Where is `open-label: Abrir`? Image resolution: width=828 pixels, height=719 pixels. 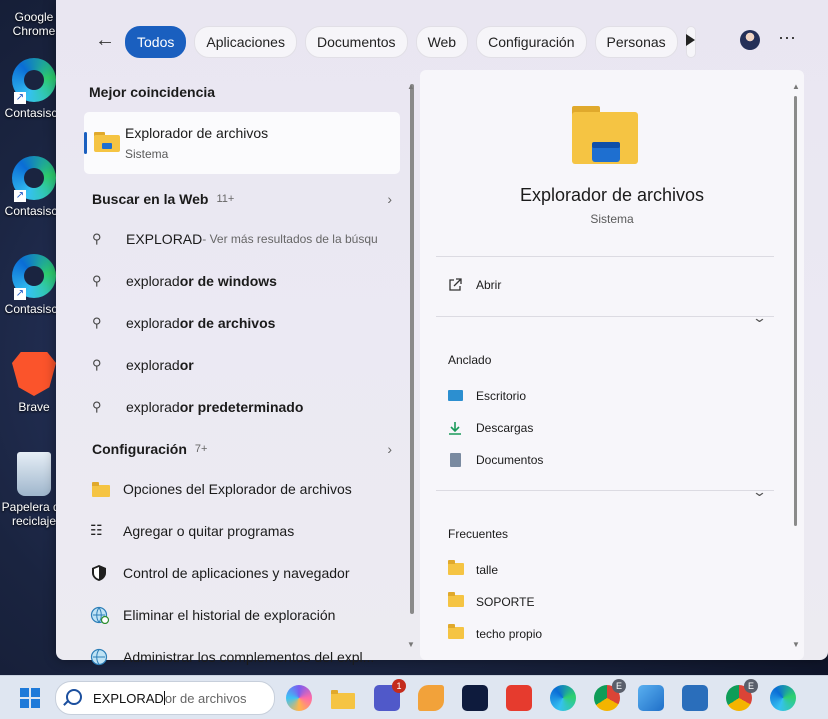
open-label: Abrir is located at coordinates (489, 285).